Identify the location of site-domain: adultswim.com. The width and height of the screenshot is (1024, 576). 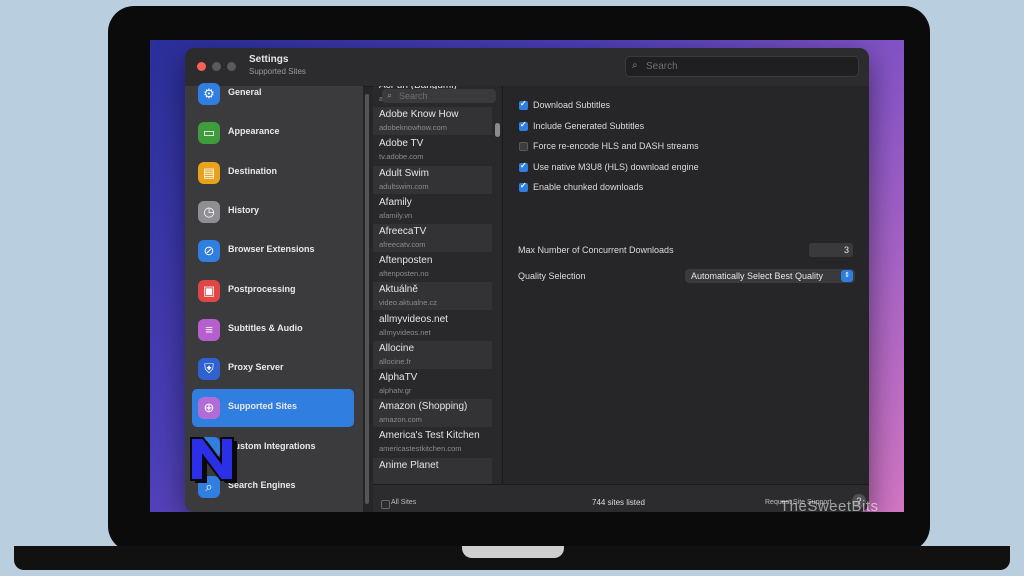
(404, 186).